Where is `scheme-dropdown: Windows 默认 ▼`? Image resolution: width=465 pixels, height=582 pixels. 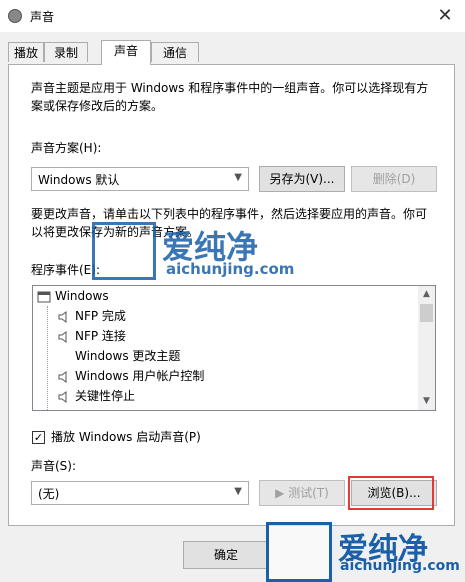
scheme-dropdown: Windows 默认 ▼ is located at coordinates (140, 179).